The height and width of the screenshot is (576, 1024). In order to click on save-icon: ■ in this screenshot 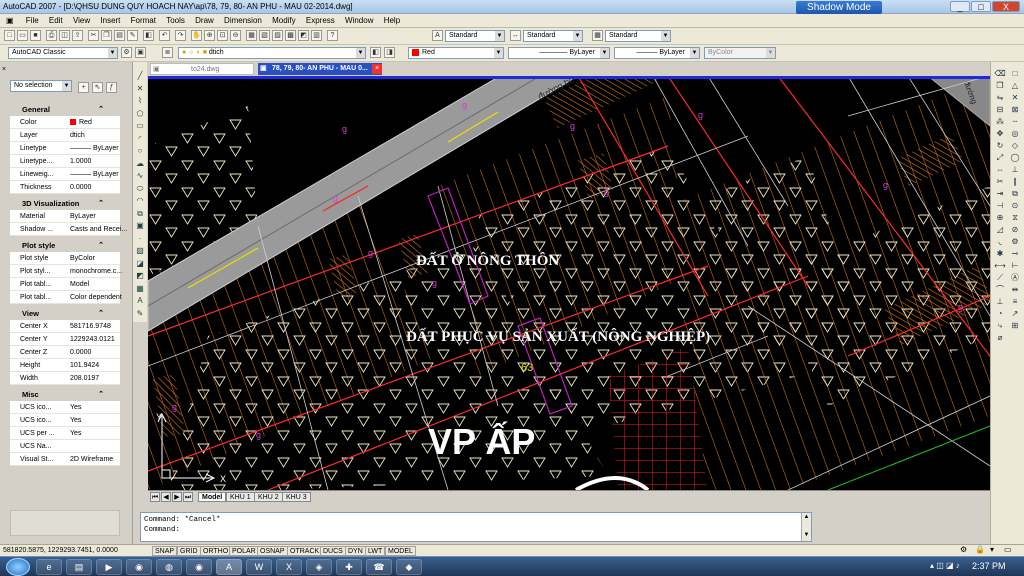, I will do `click(35, 35)`.